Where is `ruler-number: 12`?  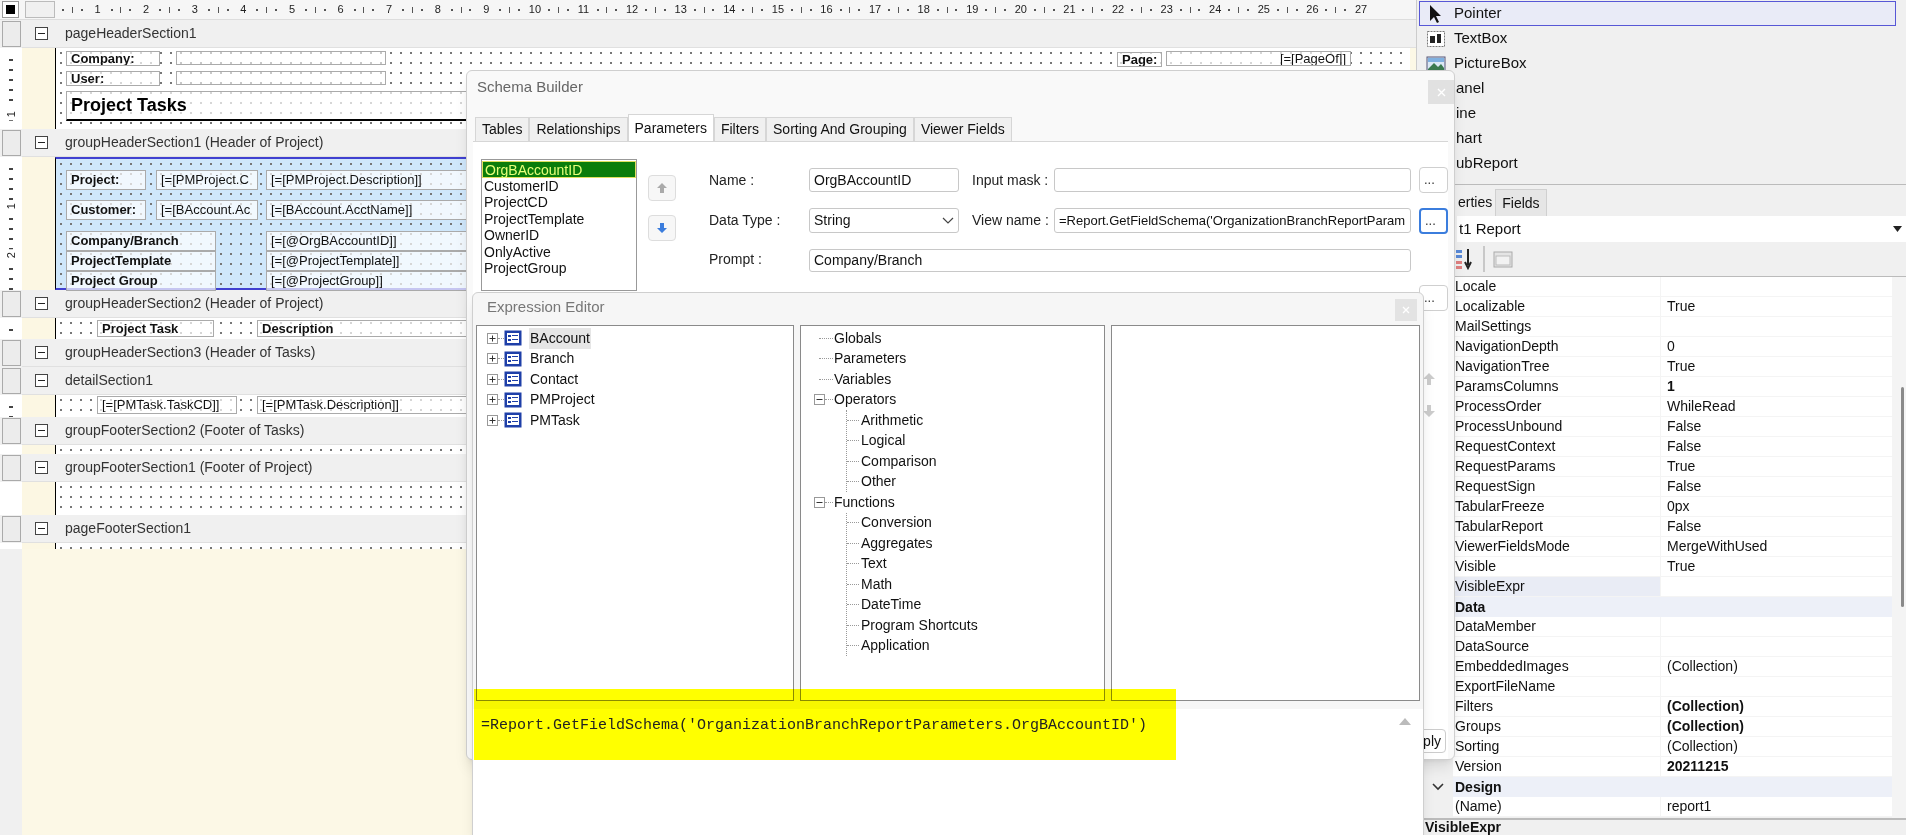 ruler-number: 12 is located at coordinates (632, 10).